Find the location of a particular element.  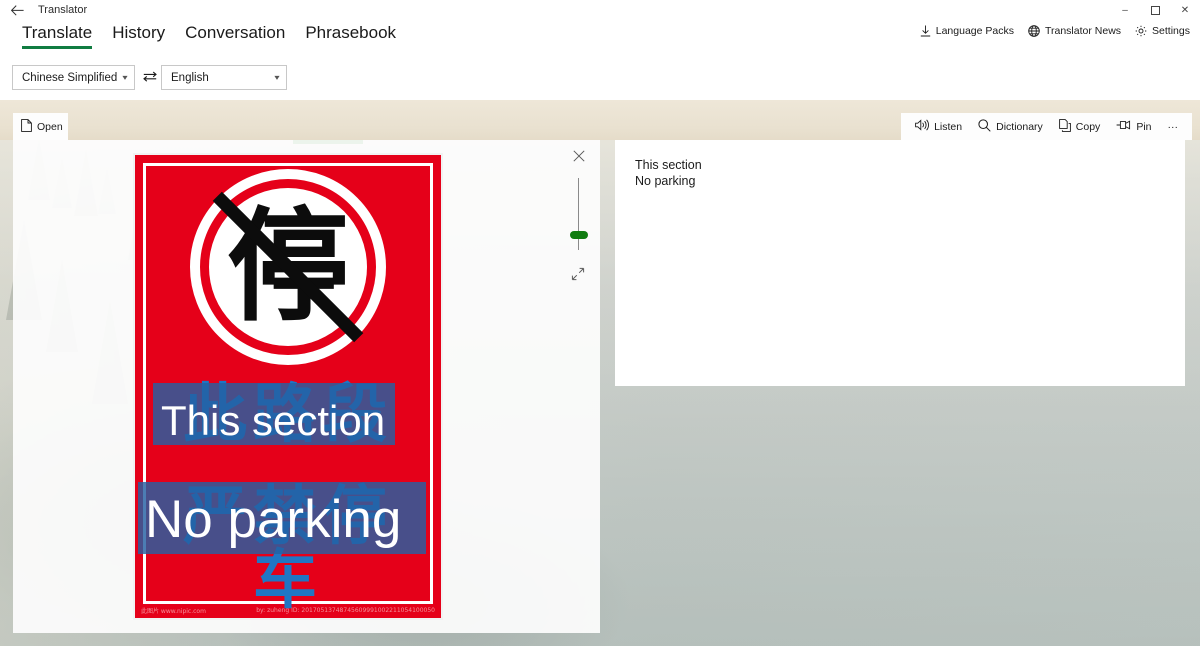

settings-link: Settings is located at coordinates (1162, 31).